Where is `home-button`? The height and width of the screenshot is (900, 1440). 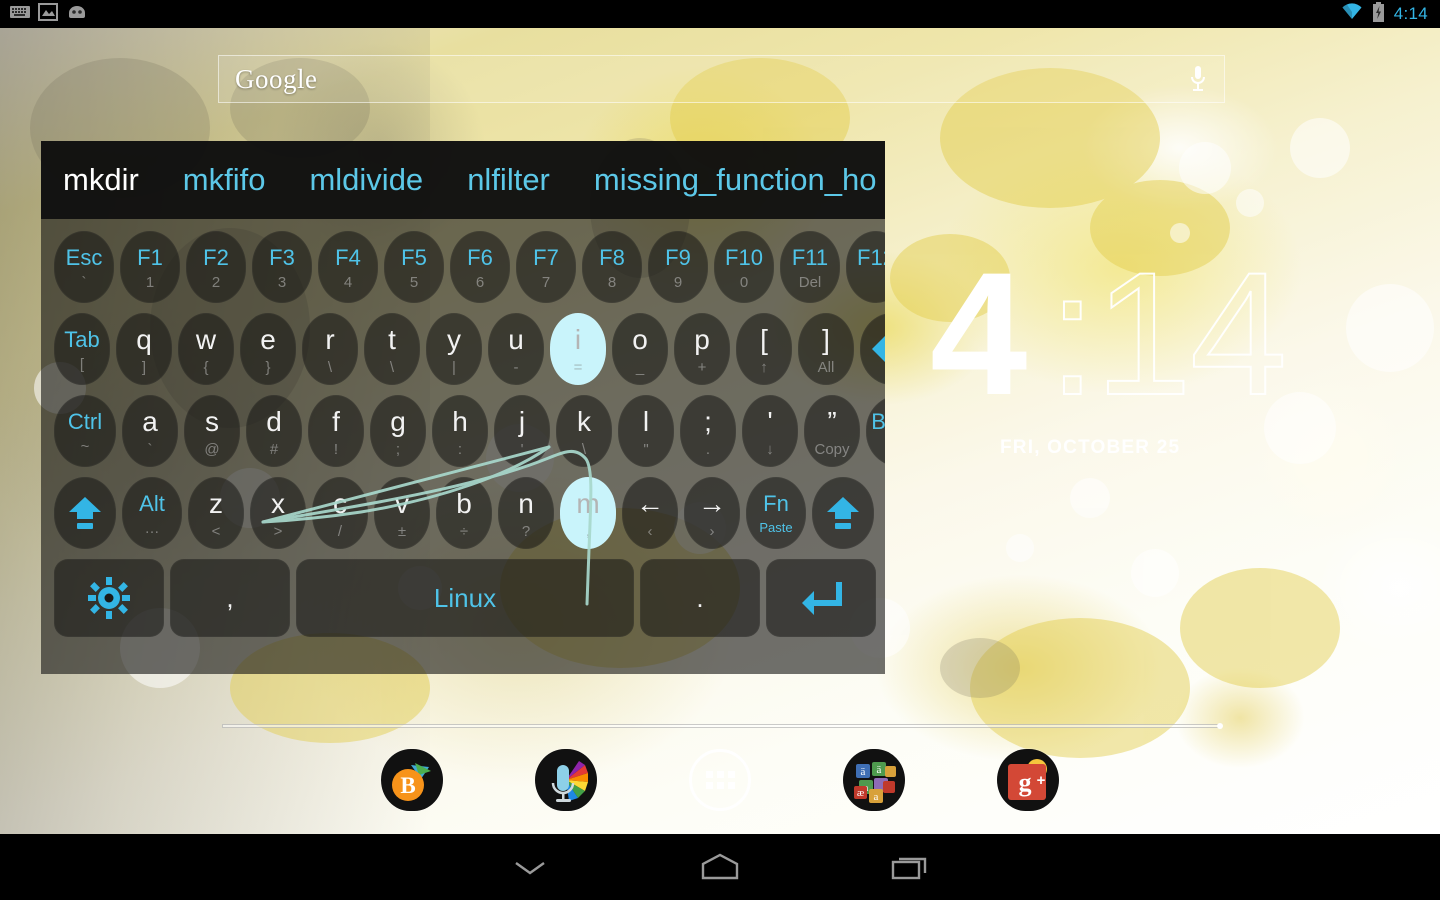 home-button is located at coordinates (720, 867).